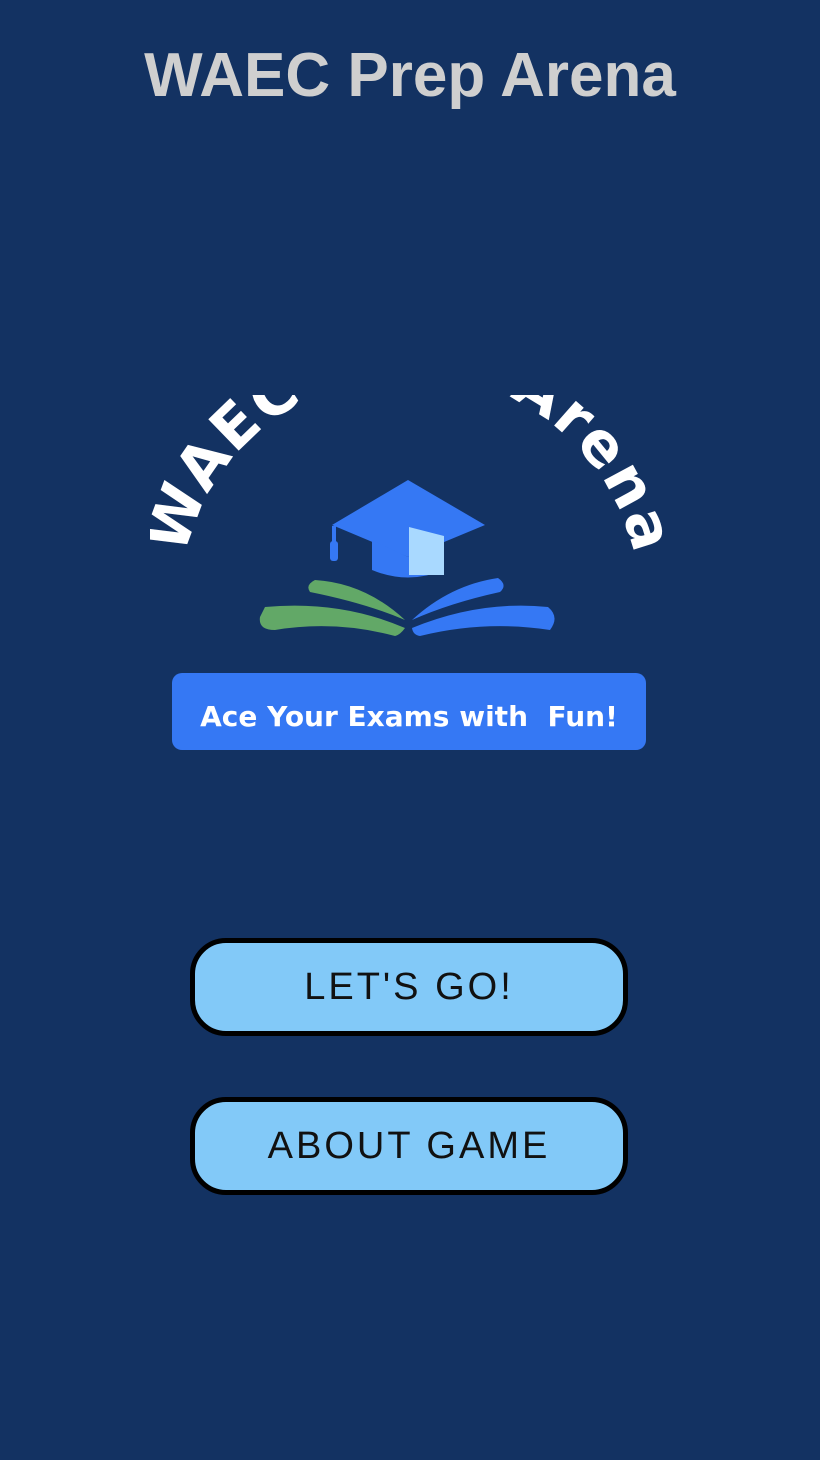 This screenshot has height=1460, width=820. What do you see at coordinates (409, 716) in the screenshot?
I see `tagline-text: Ace Your Exams with Fun!` at bounding box center [409, 716].